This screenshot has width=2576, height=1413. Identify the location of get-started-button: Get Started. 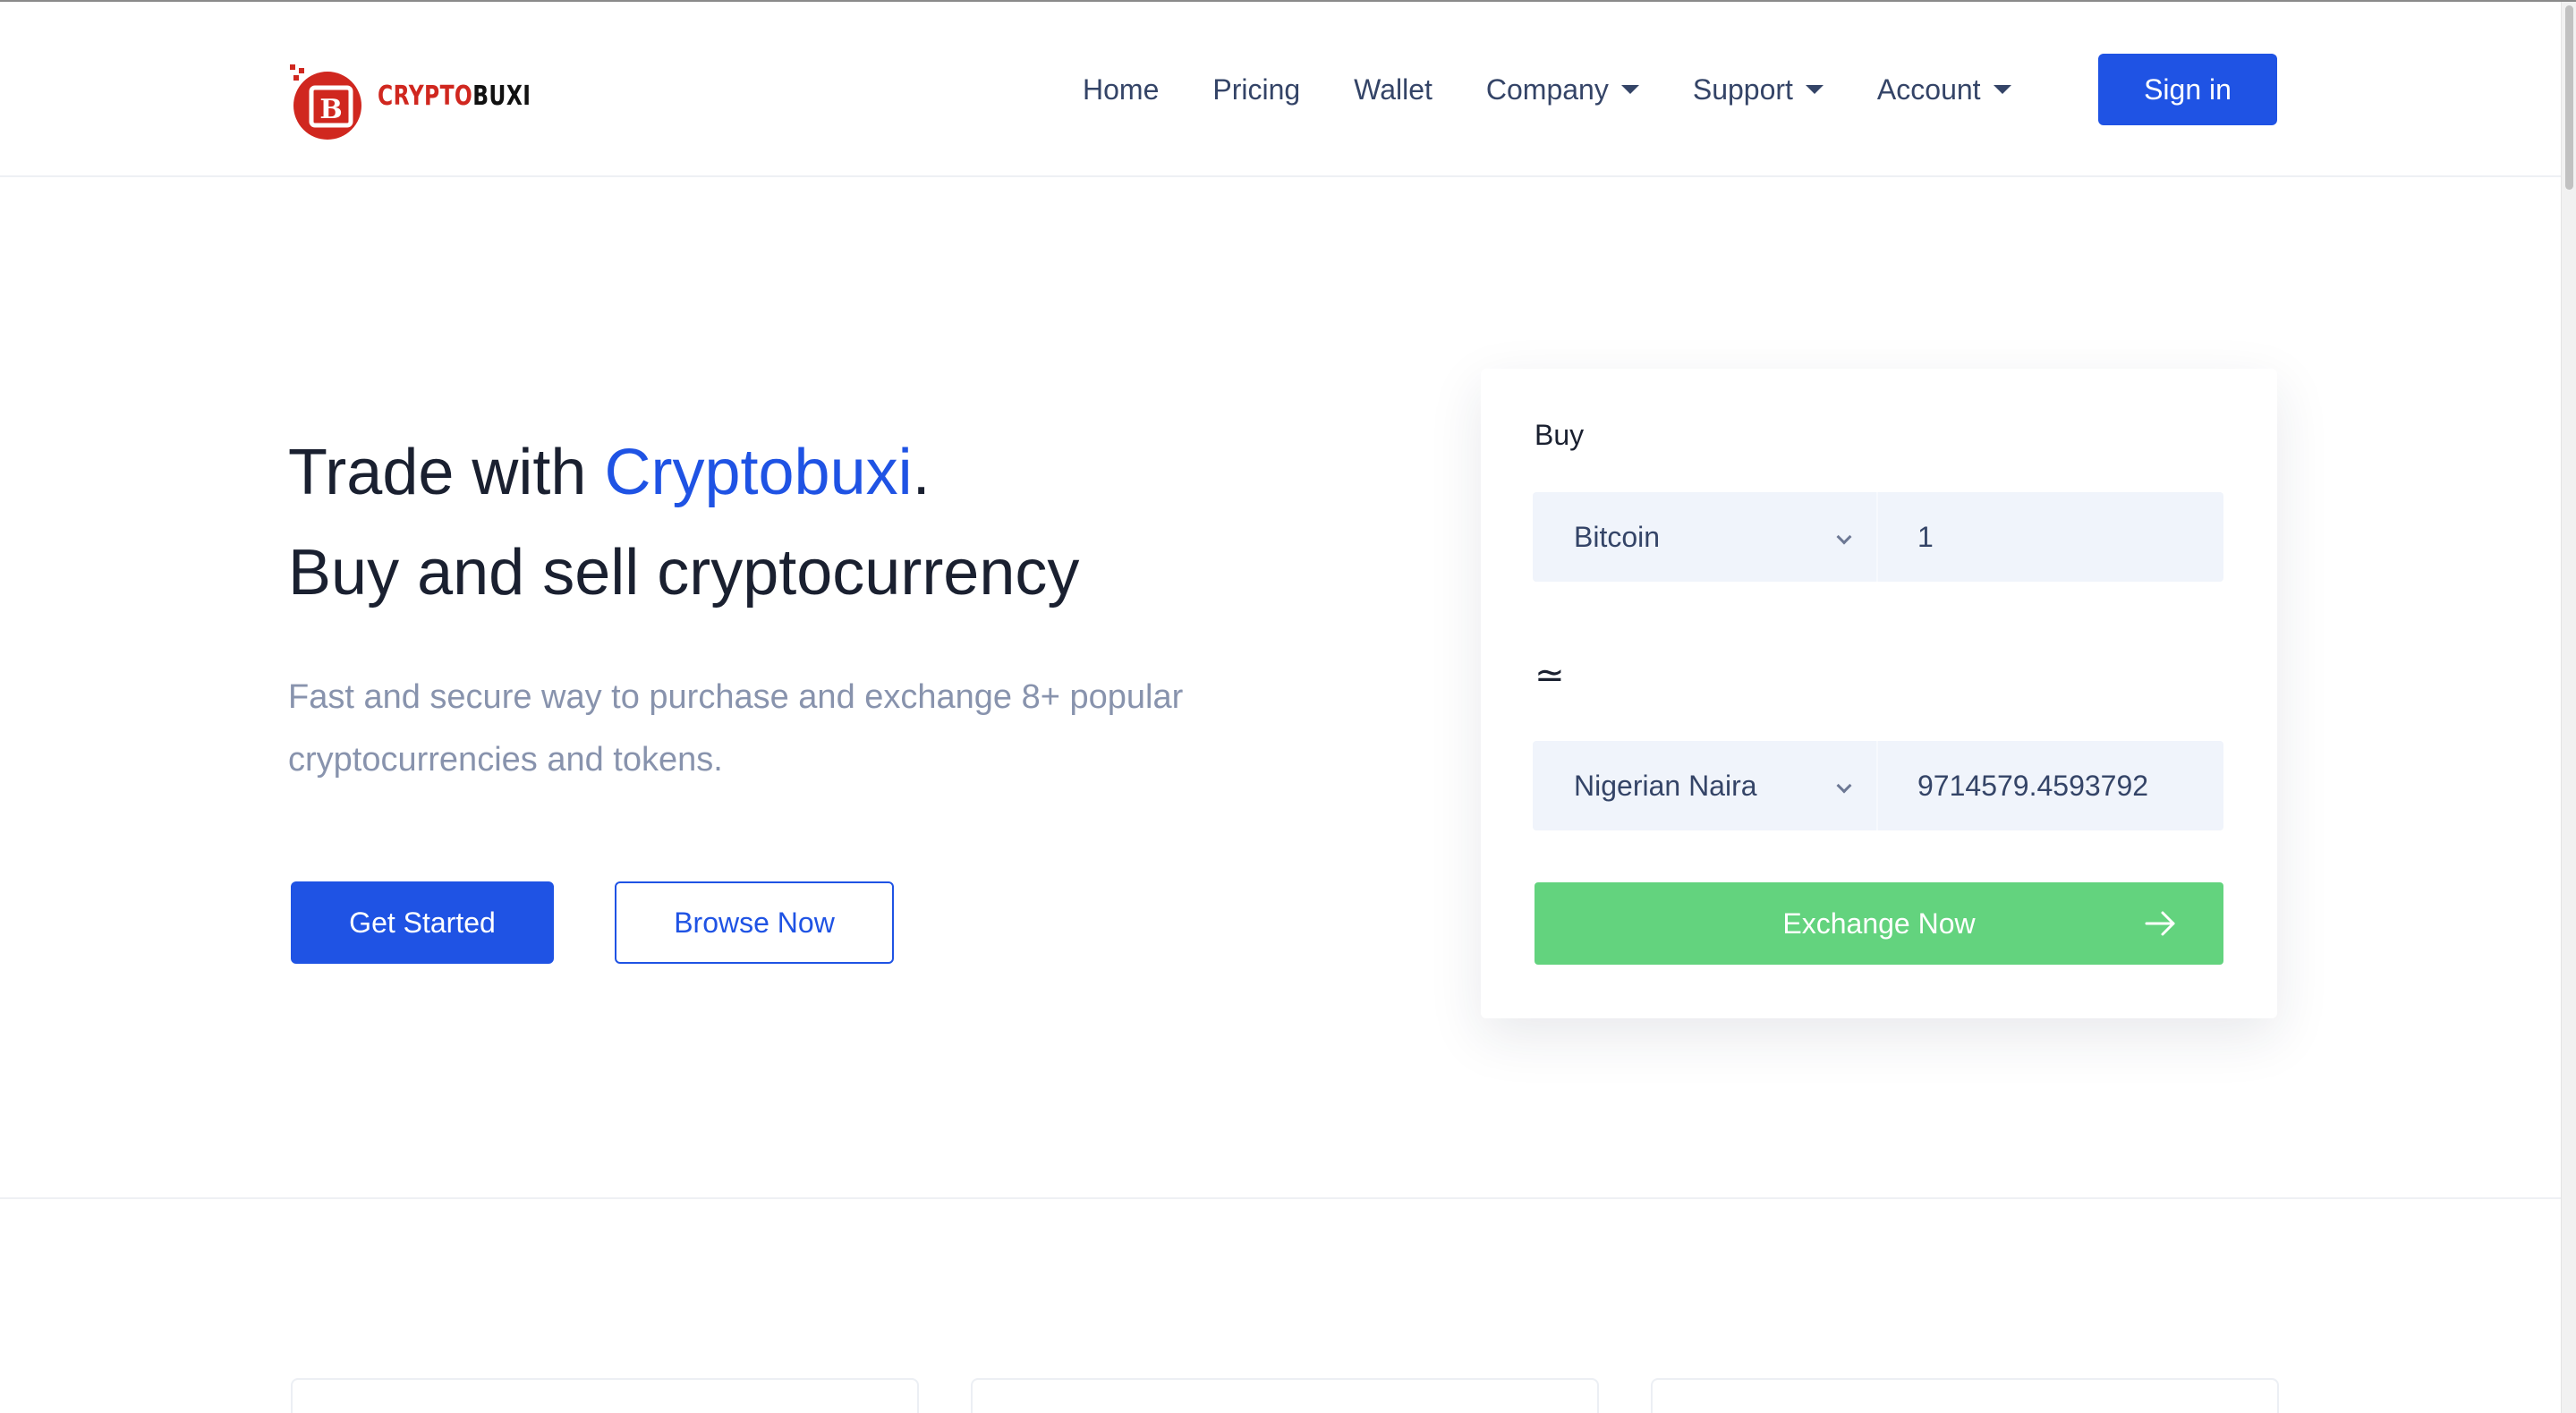
(422, 923).